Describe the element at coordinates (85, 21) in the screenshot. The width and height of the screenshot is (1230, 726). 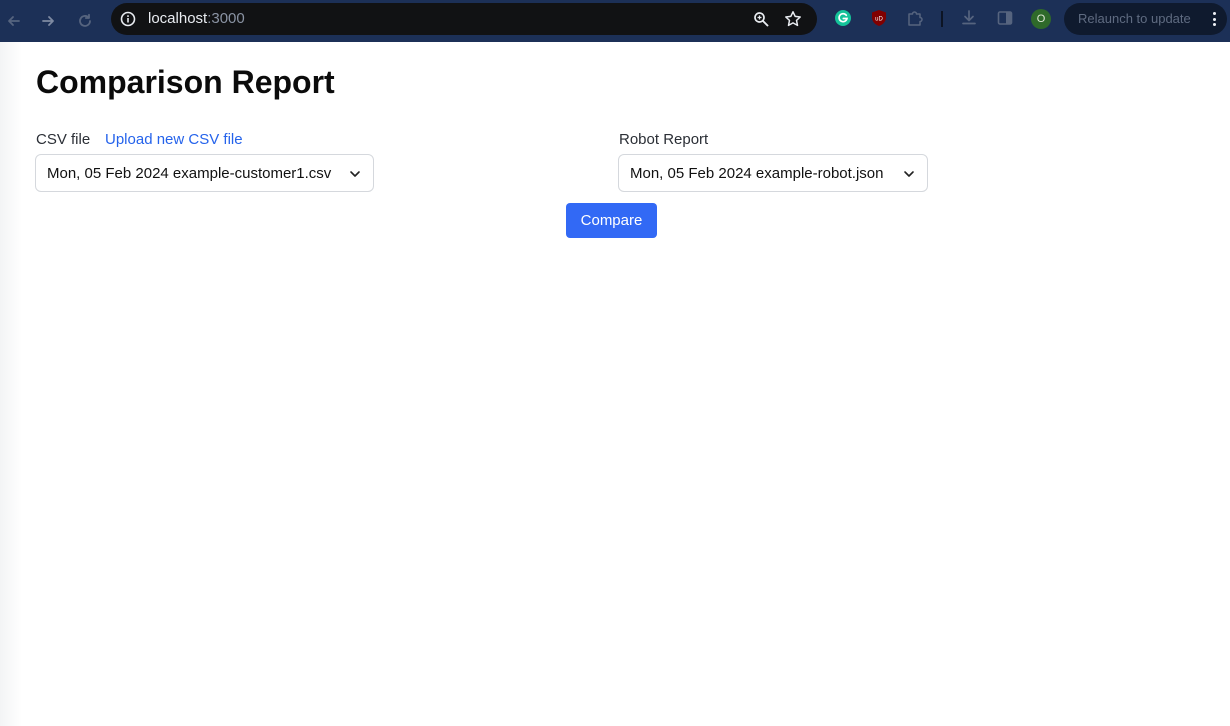
I see `reload-icon` at that location.